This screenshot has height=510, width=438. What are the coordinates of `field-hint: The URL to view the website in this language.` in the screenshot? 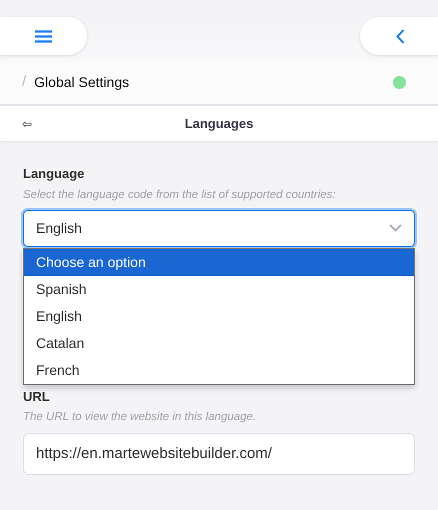 It's located at (140, 418).